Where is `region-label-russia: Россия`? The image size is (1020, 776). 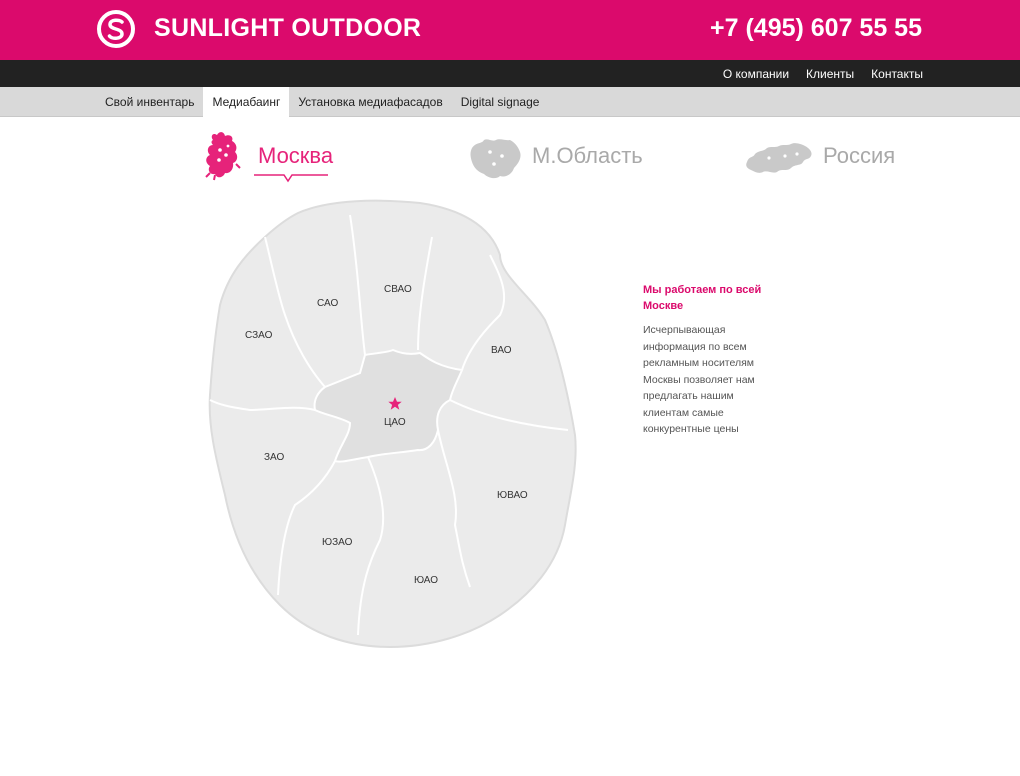
region-label-russia: Россия is located at coordinates (859, 155).